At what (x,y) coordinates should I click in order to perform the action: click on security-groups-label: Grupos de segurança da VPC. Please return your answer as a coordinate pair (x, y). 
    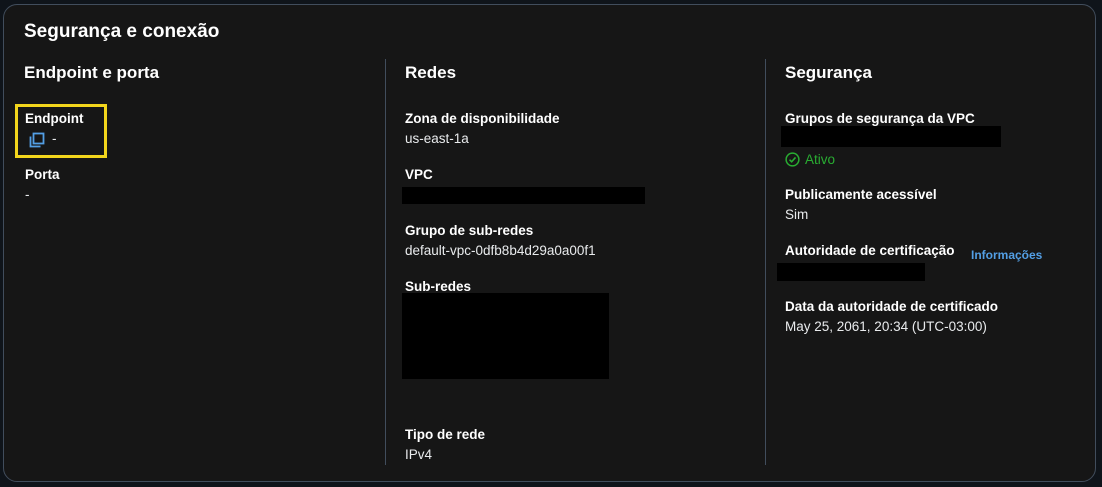
    Looking at the image, I should click on (880, 118).